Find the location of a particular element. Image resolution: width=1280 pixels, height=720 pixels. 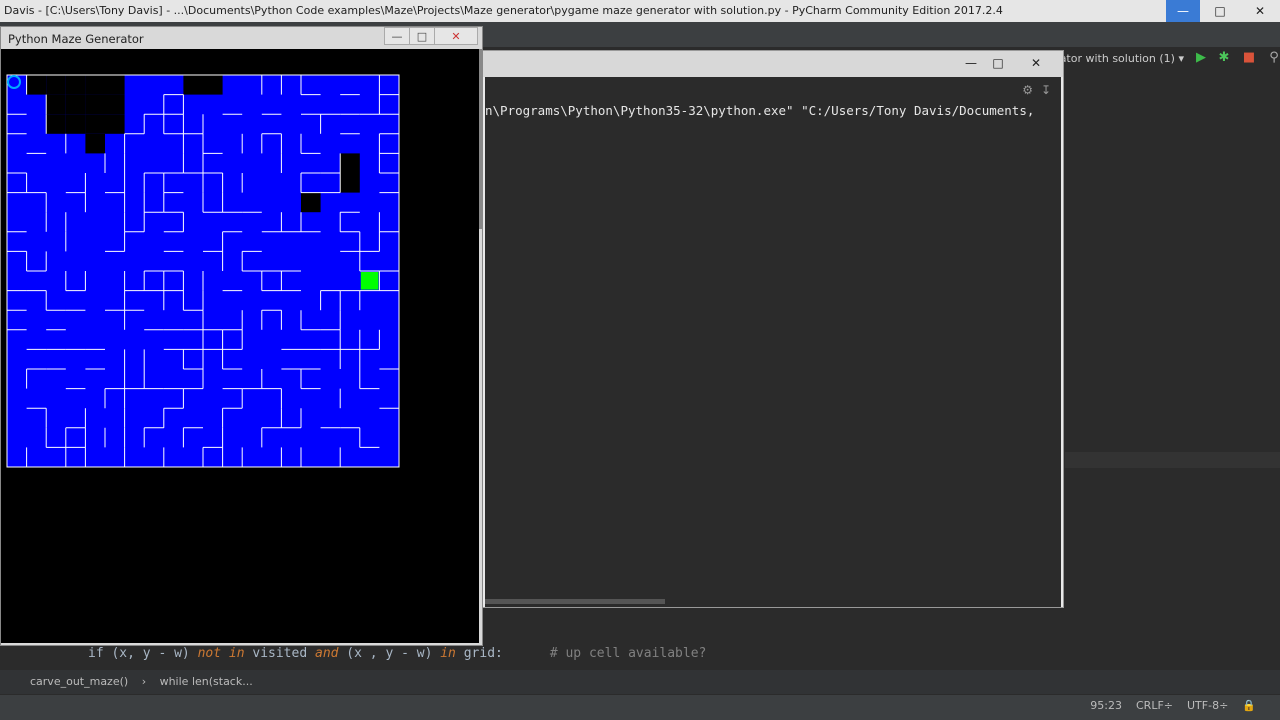

pygame-title-bar: Python Maze Generator — □ ✕ is located at coordinates (241, 38).